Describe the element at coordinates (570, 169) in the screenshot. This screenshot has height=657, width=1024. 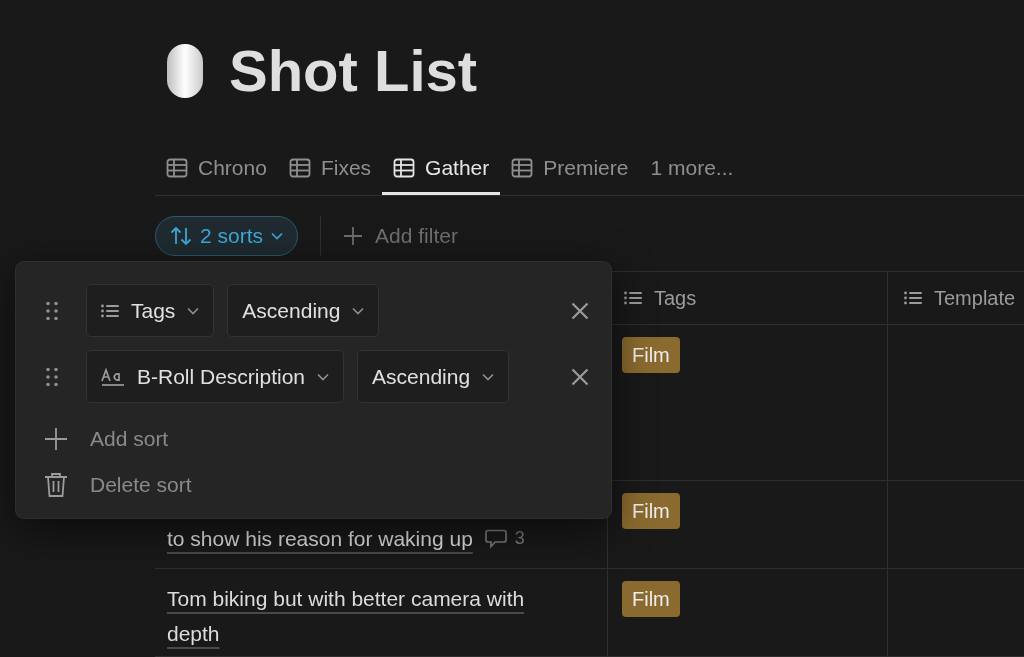
I see `view-tab: Premiere` at that location.